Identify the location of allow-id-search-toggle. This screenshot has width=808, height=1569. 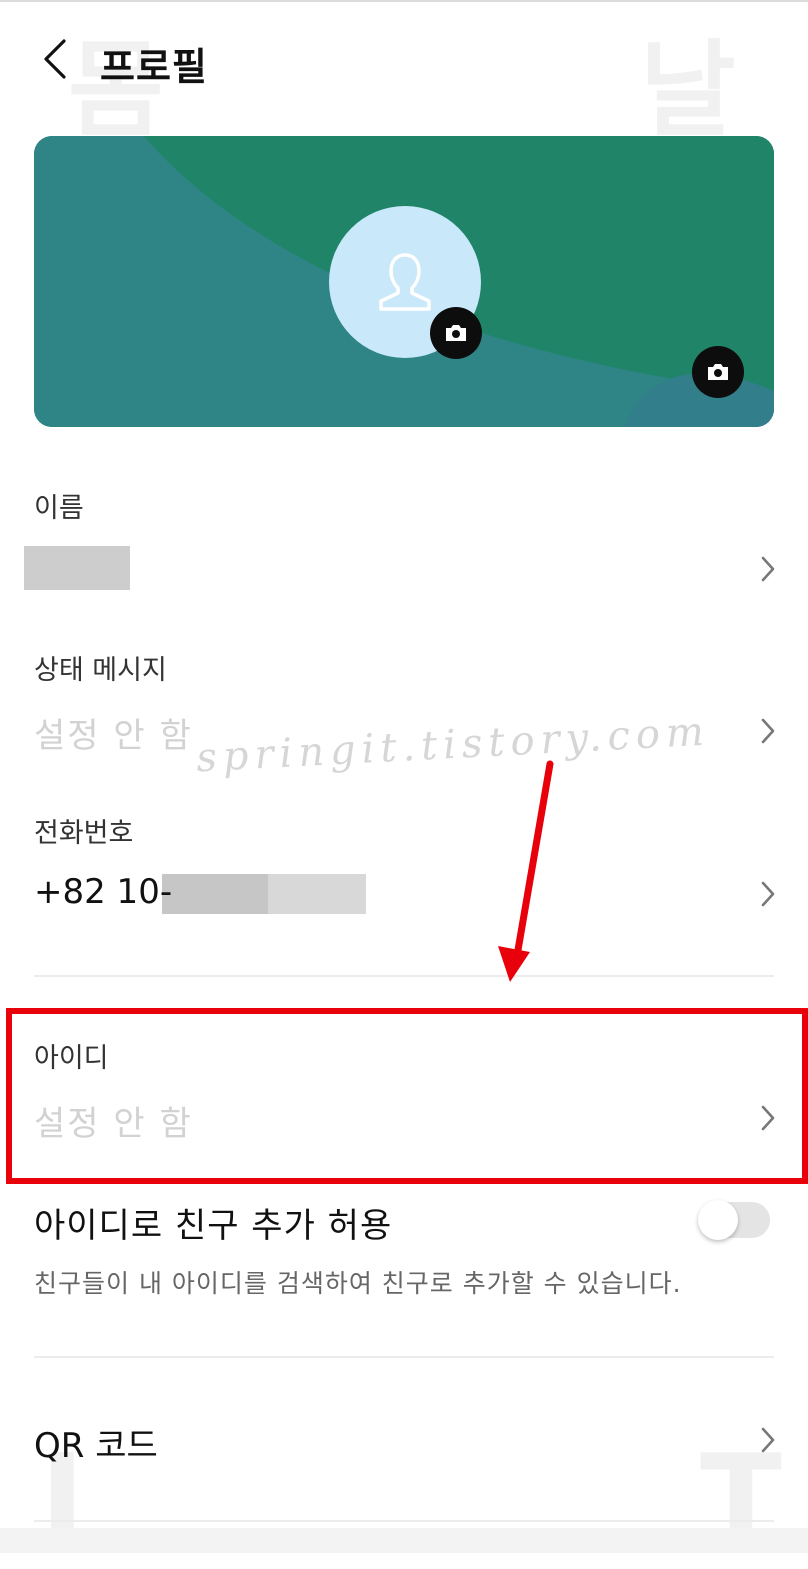
(734, 1220).